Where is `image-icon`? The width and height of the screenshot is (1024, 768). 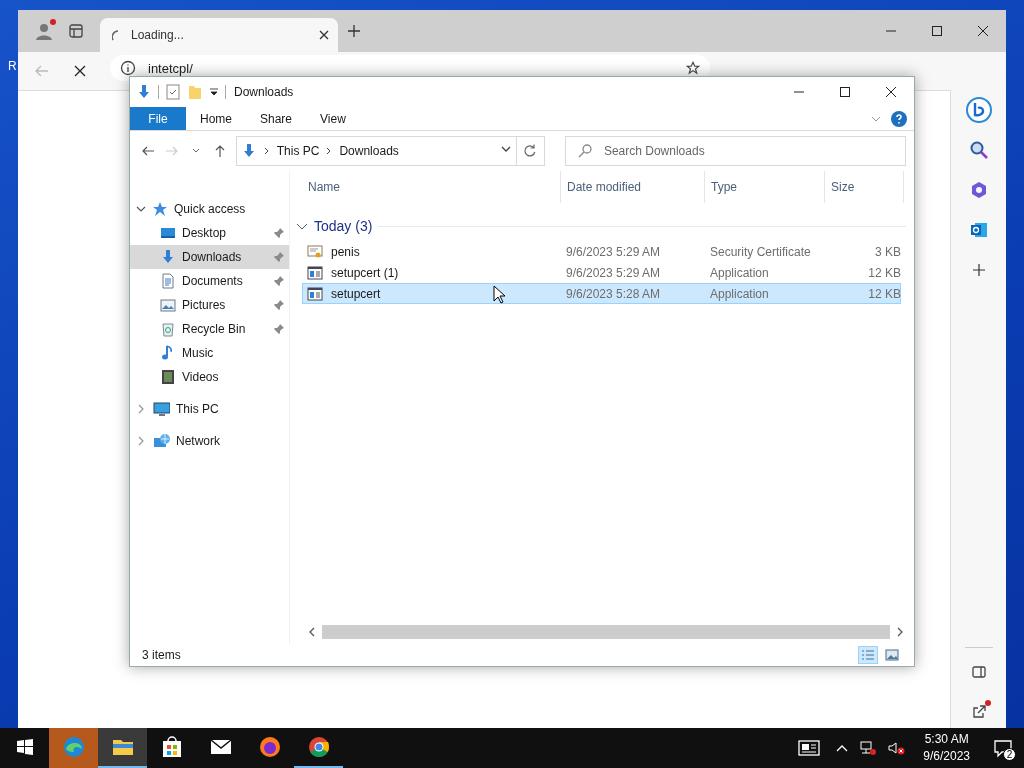 image-icon is located at coordinates (892, 655).